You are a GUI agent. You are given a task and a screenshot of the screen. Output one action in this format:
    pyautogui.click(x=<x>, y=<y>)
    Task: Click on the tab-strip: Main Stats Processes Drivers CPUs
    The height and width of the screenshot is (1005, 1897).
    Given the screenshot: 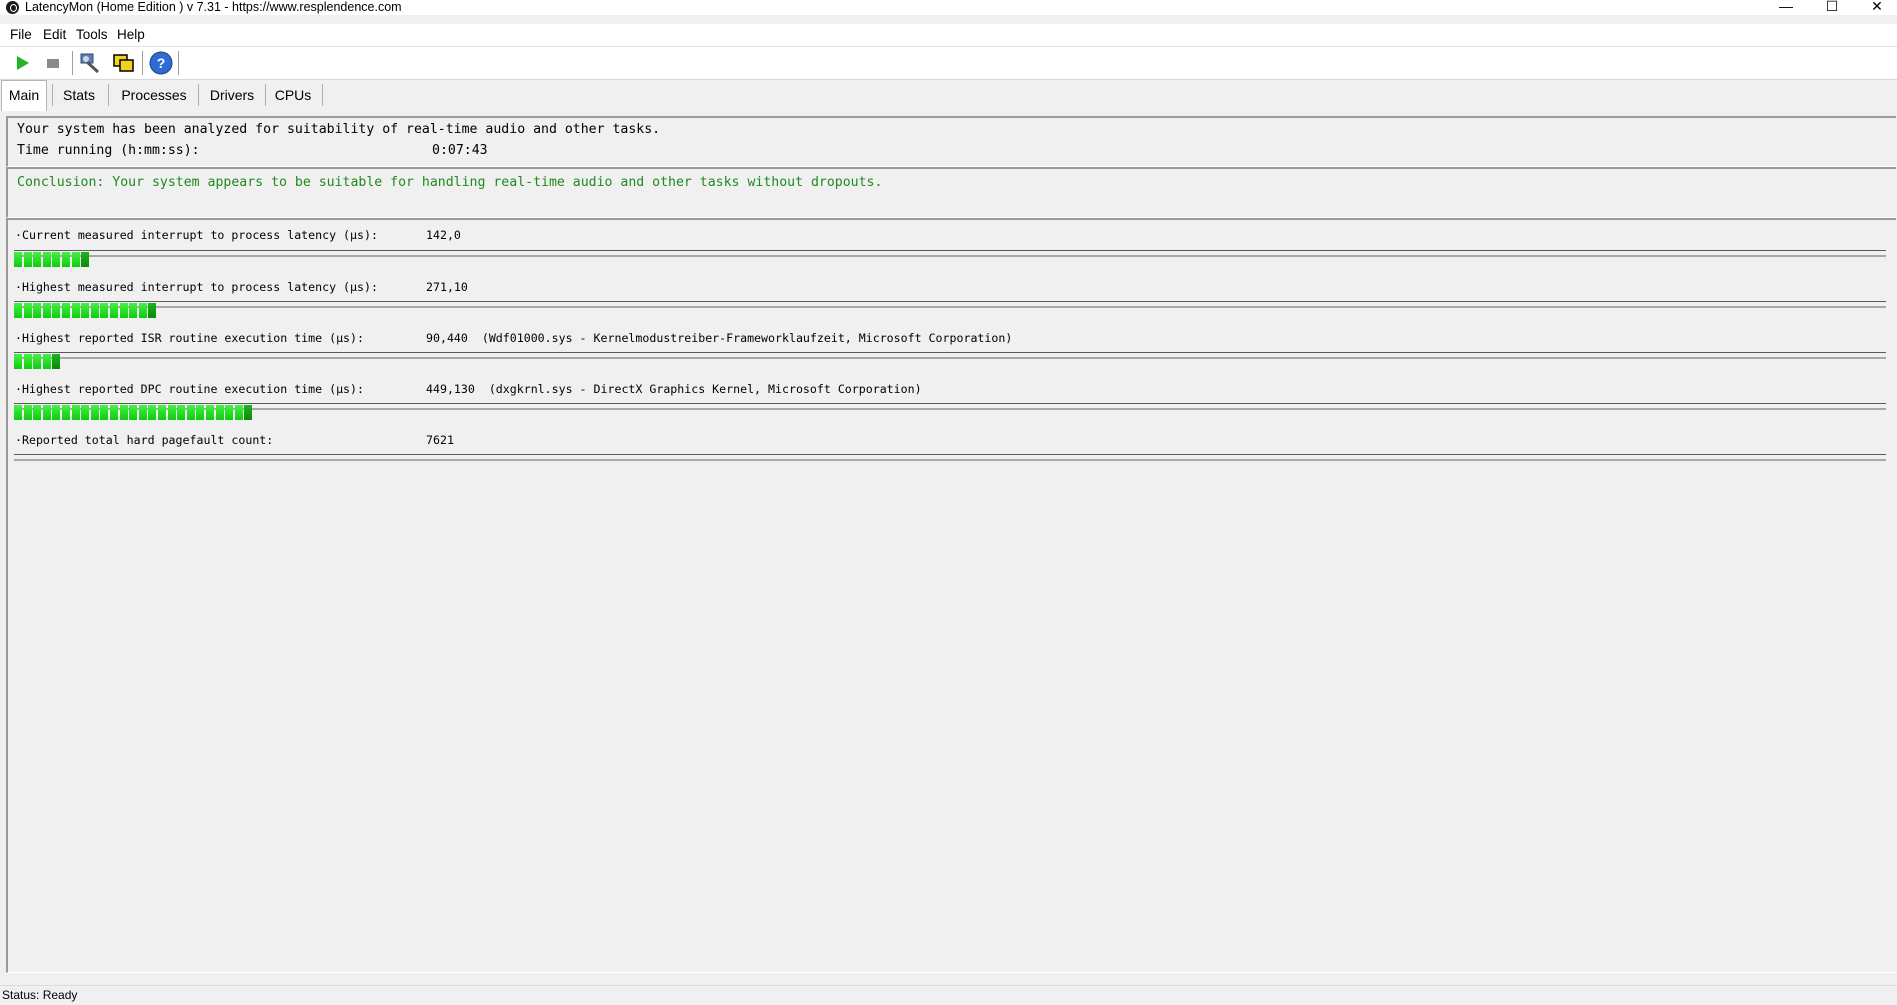 What is the action you would take?
    pyautogui.click(x=948, y=96)
    